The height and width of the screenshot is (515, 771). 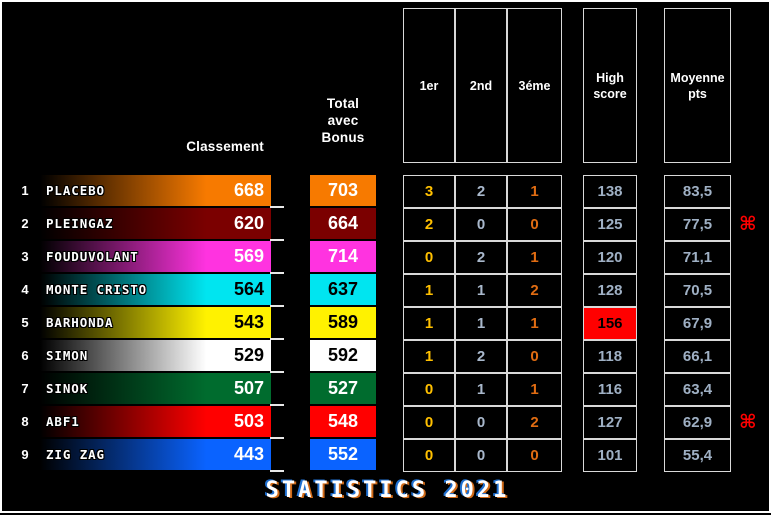 I want to click on header-total-line2: avec, so click(x=343, y=120).